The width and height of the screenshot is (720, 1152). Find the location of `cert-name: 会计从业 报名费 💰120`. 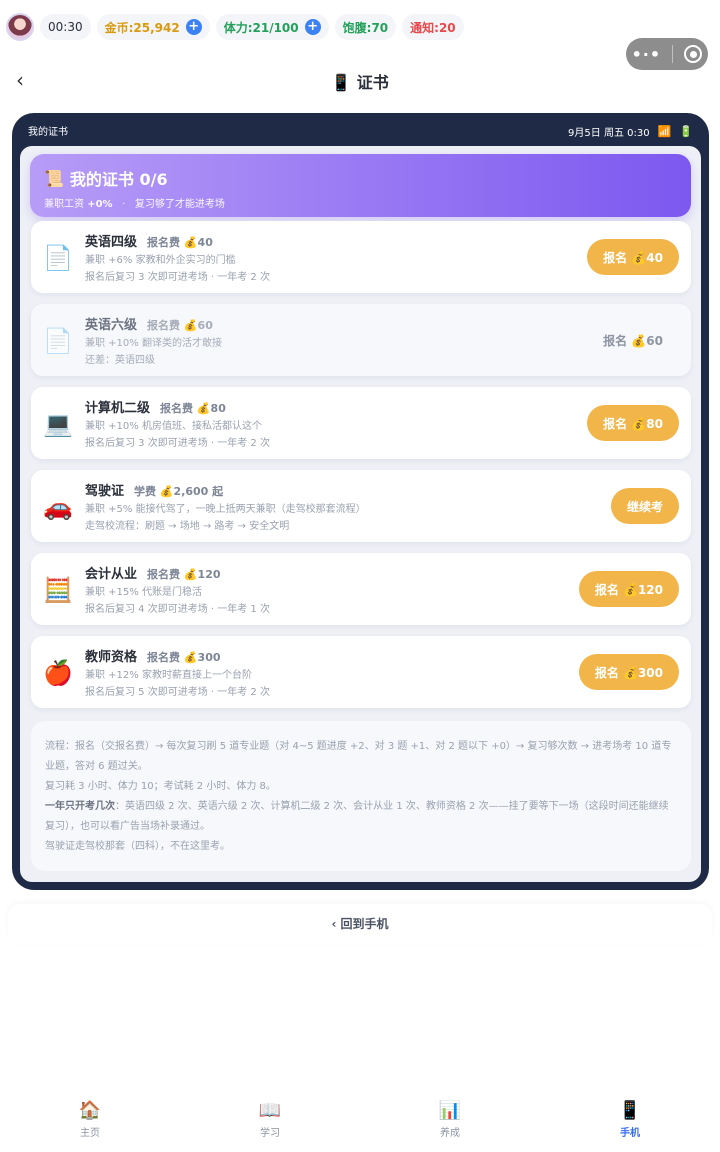

cert-name: 会计从业 报名费 💰120 is located at coordinates (153, 572).